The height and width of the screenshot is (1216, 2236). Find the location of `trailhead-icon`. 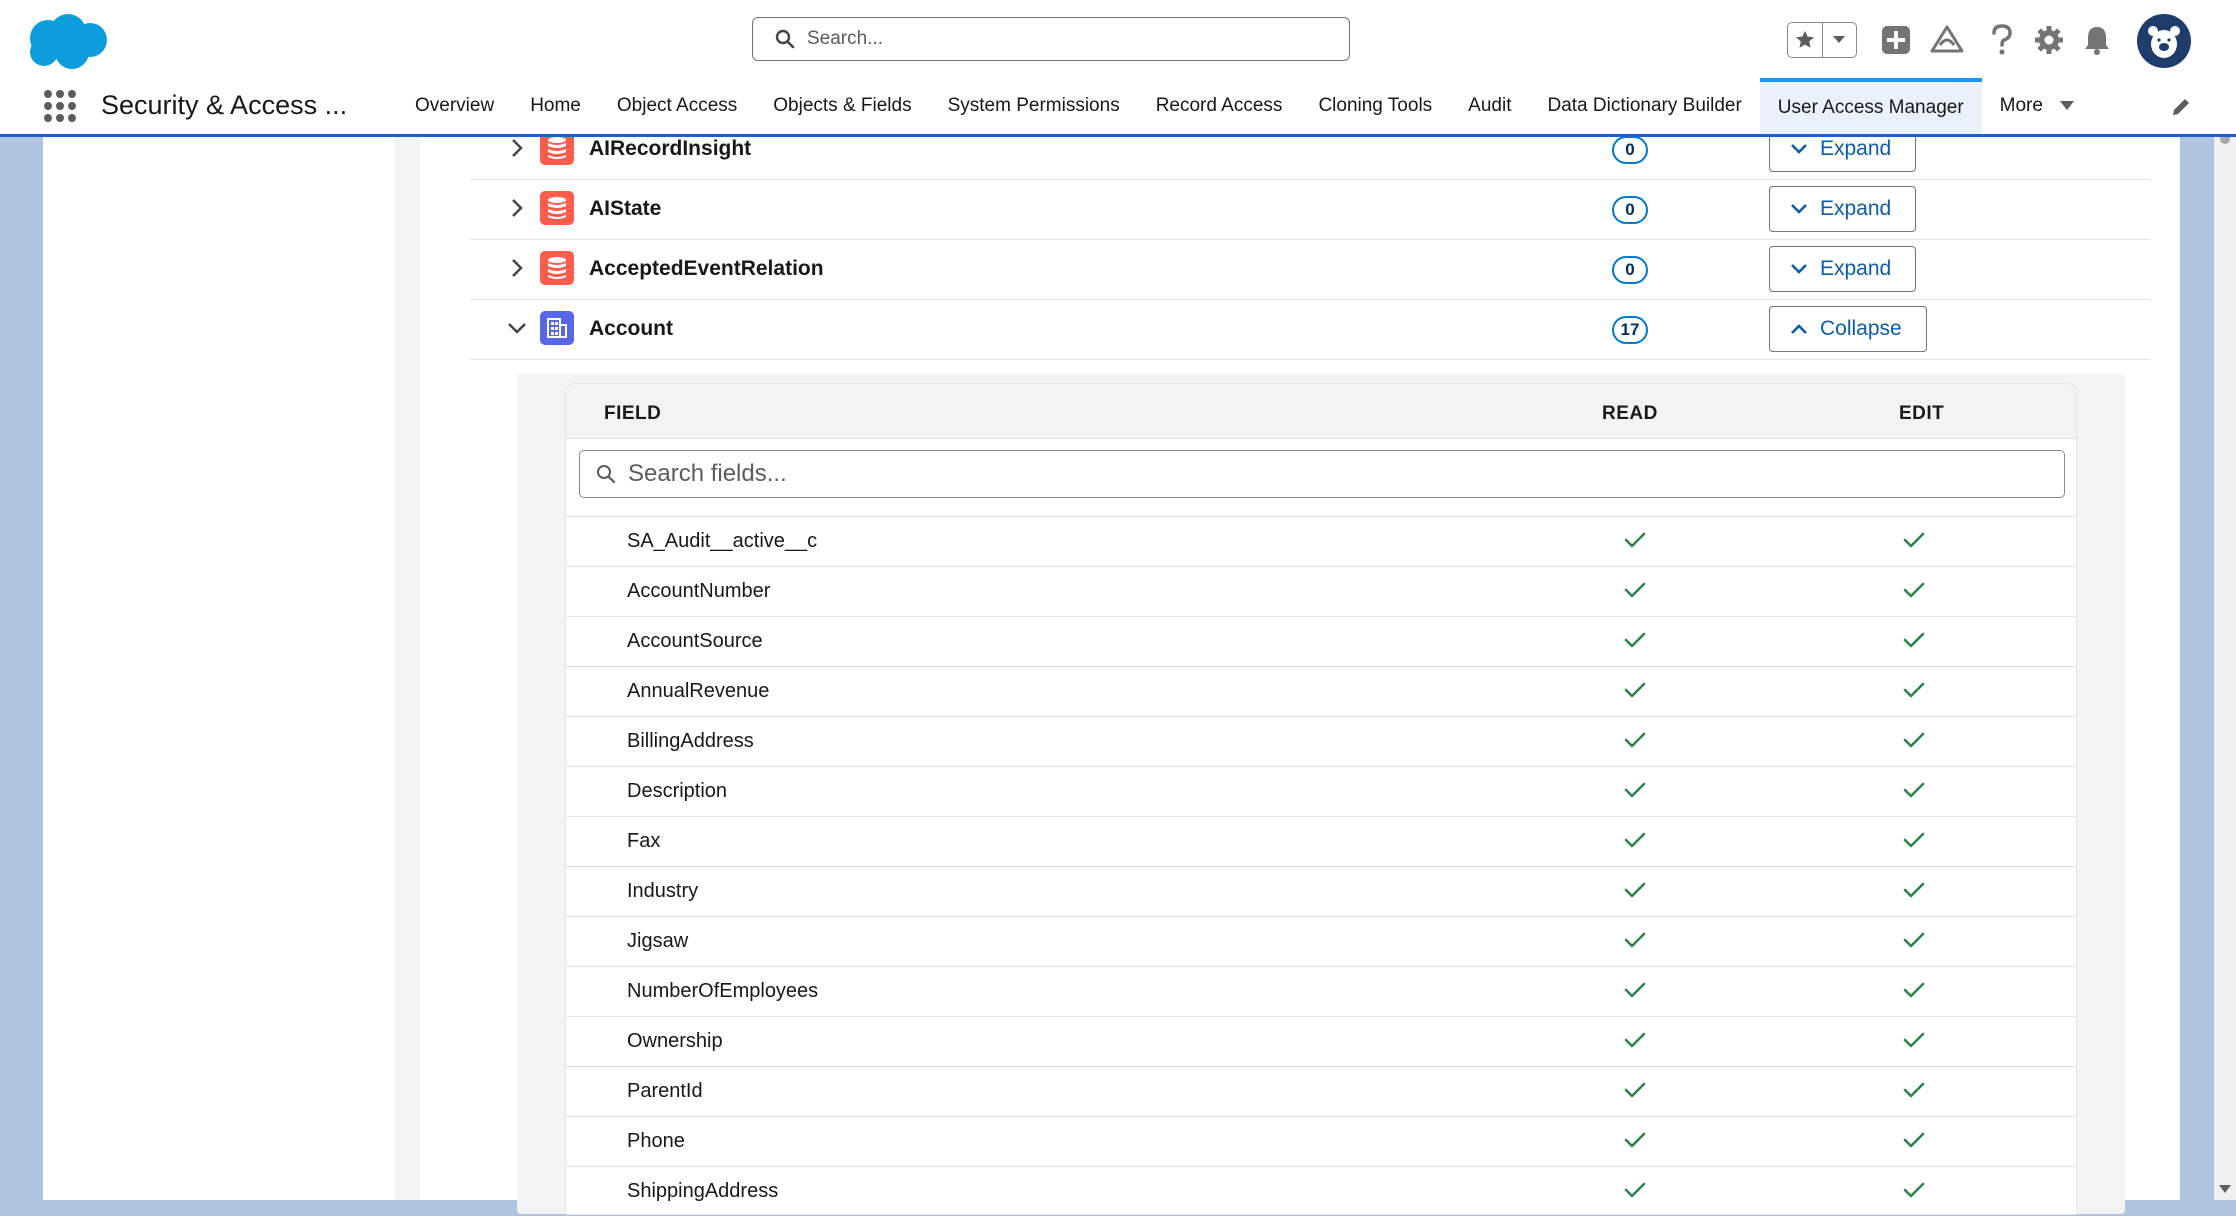

trailhead-icon is located at coordinates (1947, 40).